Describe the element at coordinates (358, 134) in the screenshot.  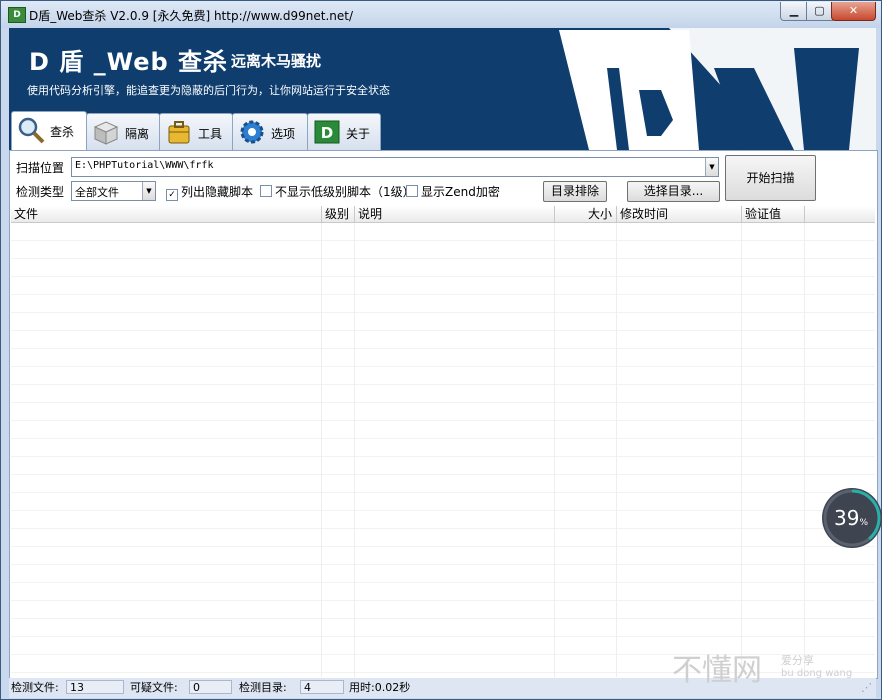
I see `tab-about-label: 关于` at that location.